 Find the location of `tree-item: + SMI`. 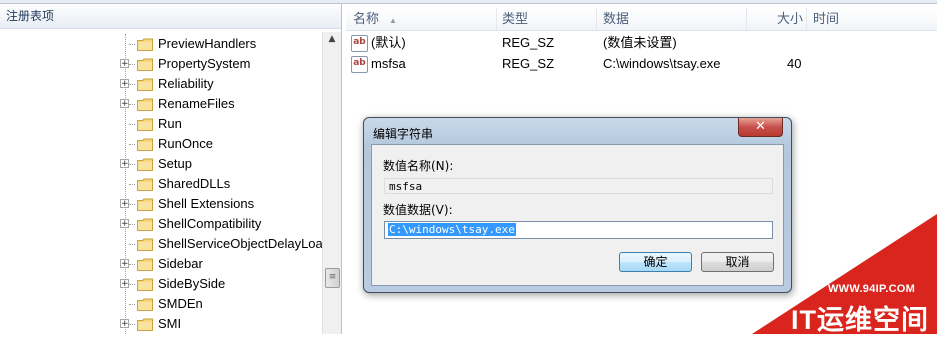

tree-item: + SMI is located at coordinates (165, 324).